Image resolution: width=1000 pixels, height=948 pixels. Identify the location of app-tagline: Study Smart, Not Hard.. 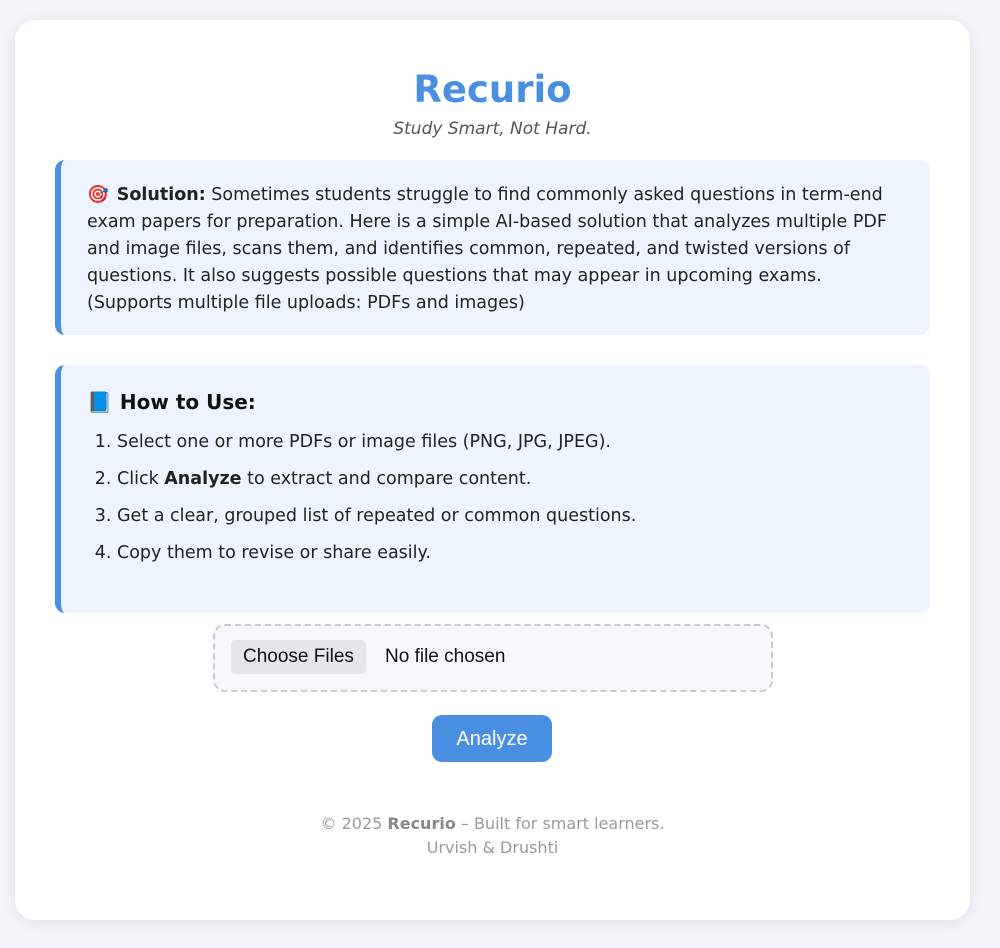
(492, 129).